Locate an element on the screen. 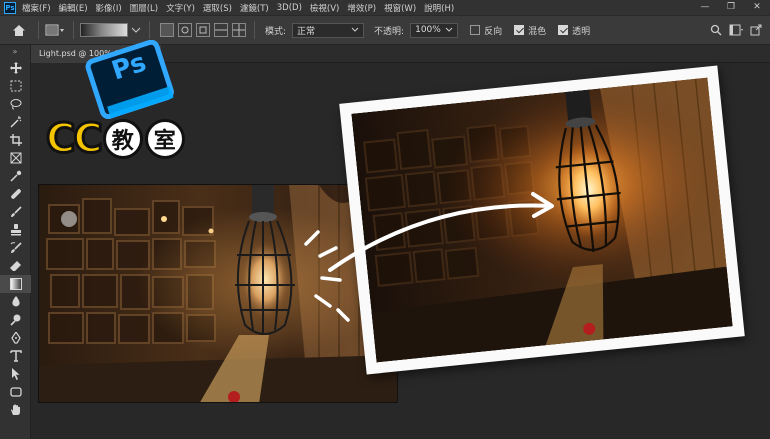  workspace-icon is located at coordinates (736, 30).